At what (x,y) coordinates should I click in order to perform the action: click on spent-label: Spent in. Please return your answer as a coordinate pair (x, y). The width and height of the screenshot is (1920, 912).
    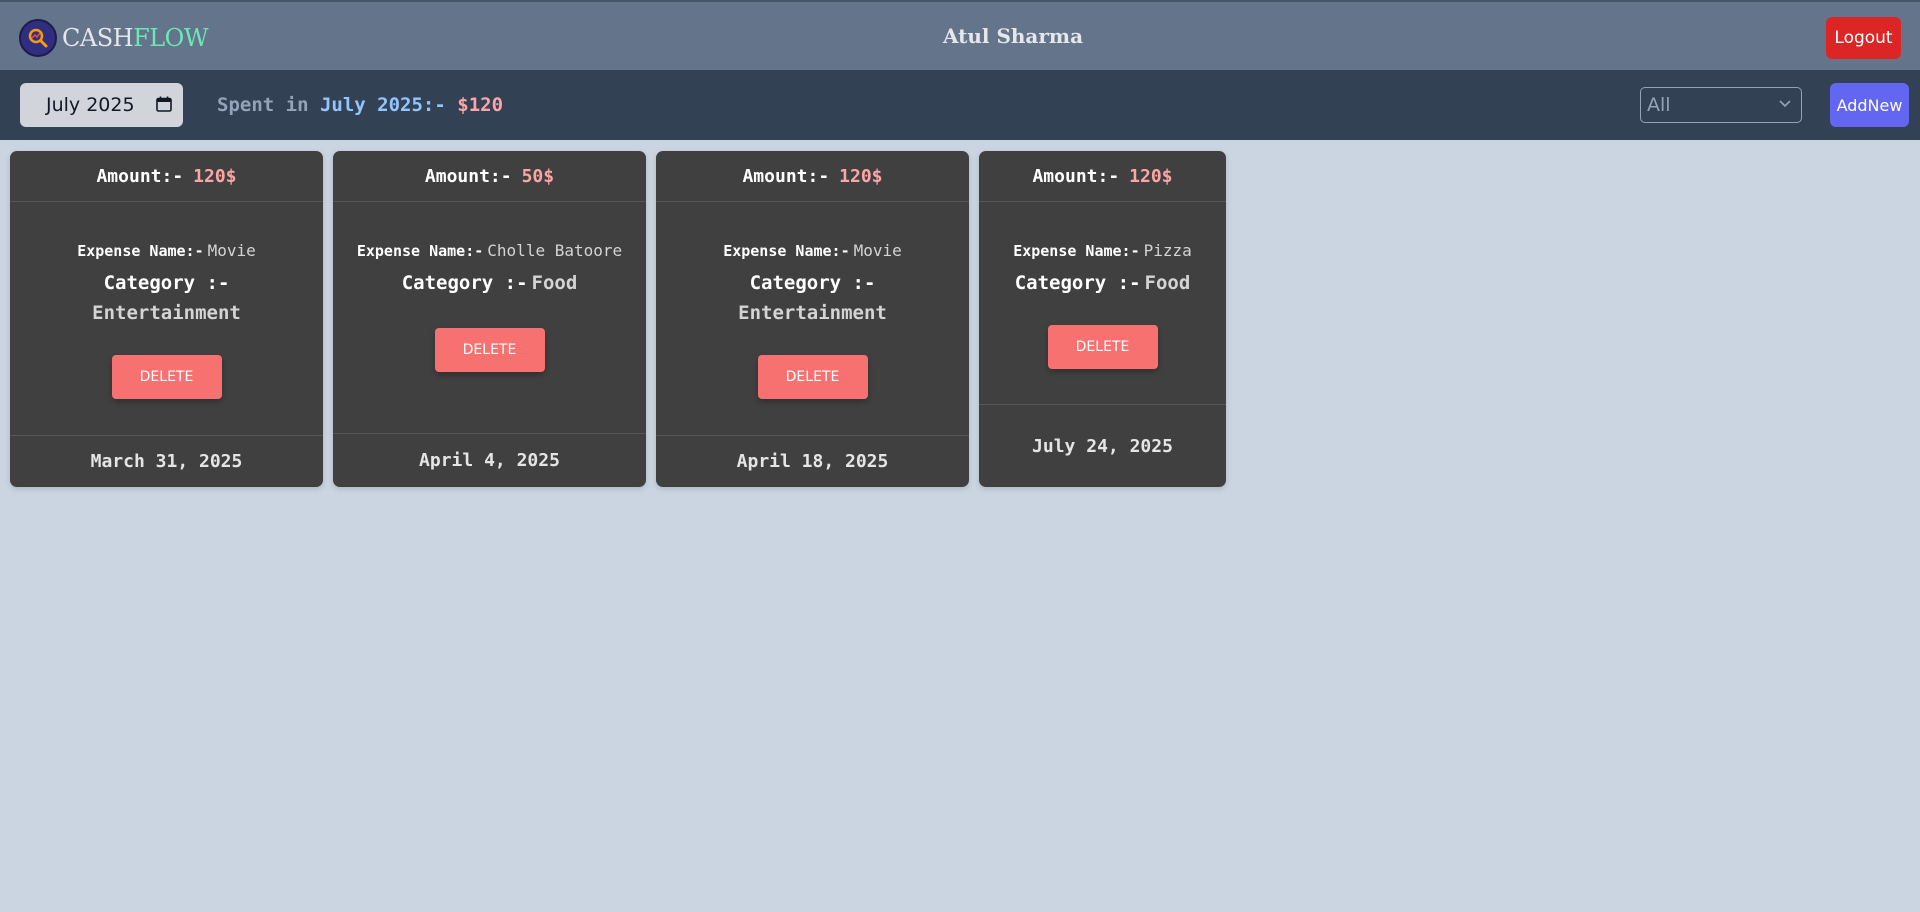
    Looking at the image, I should click on (263, 105).